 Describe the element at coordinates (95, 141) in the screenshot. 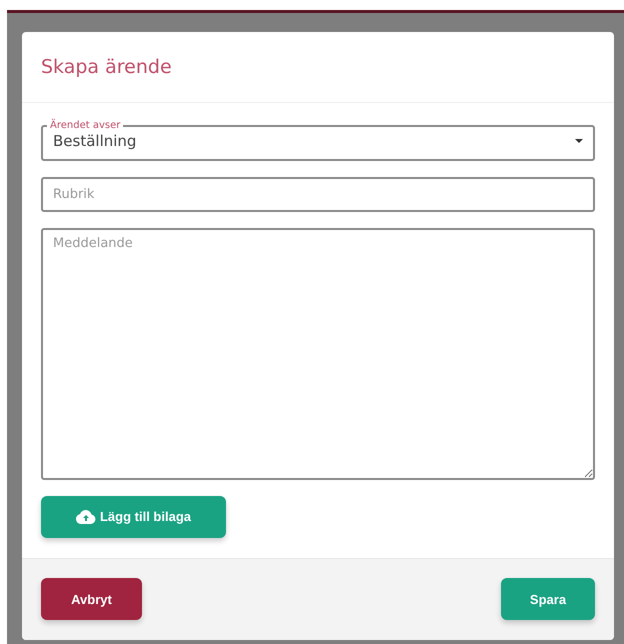

I see `select-value: Beställning` at that location.